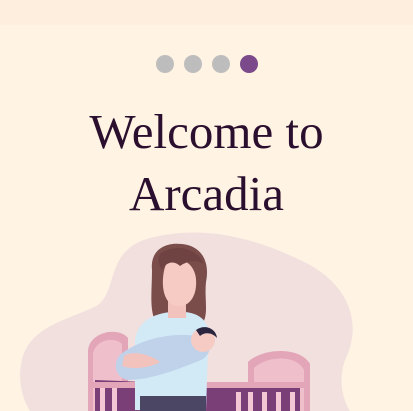 Image resolution: width=413 pixels, height=411 pixels. Describe the element at coordinates (206, 64) in the screenshot. I see `page-indicator` at that location.